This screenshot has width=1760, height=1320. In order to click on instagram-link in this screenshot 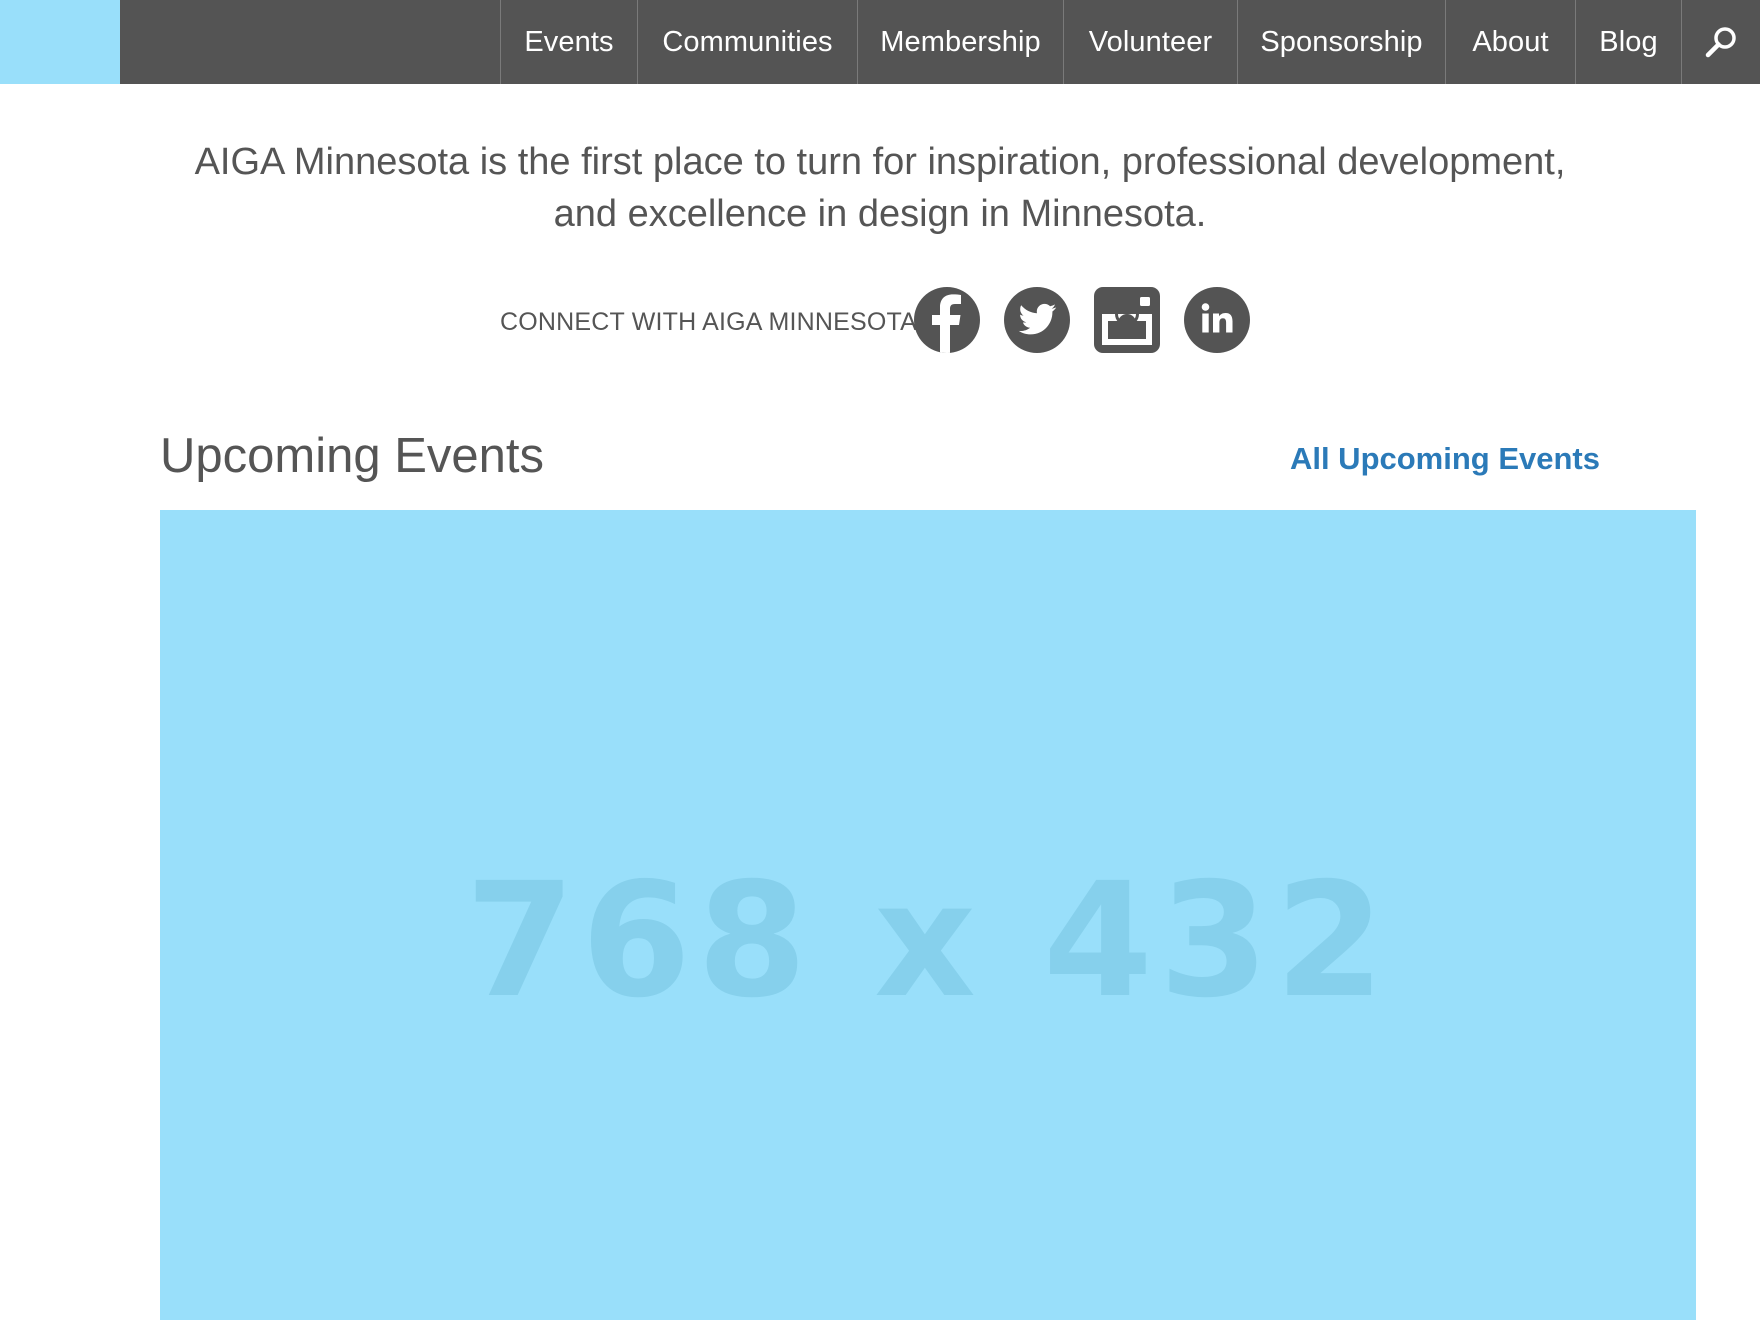, I will do `click(1127, 320)`.